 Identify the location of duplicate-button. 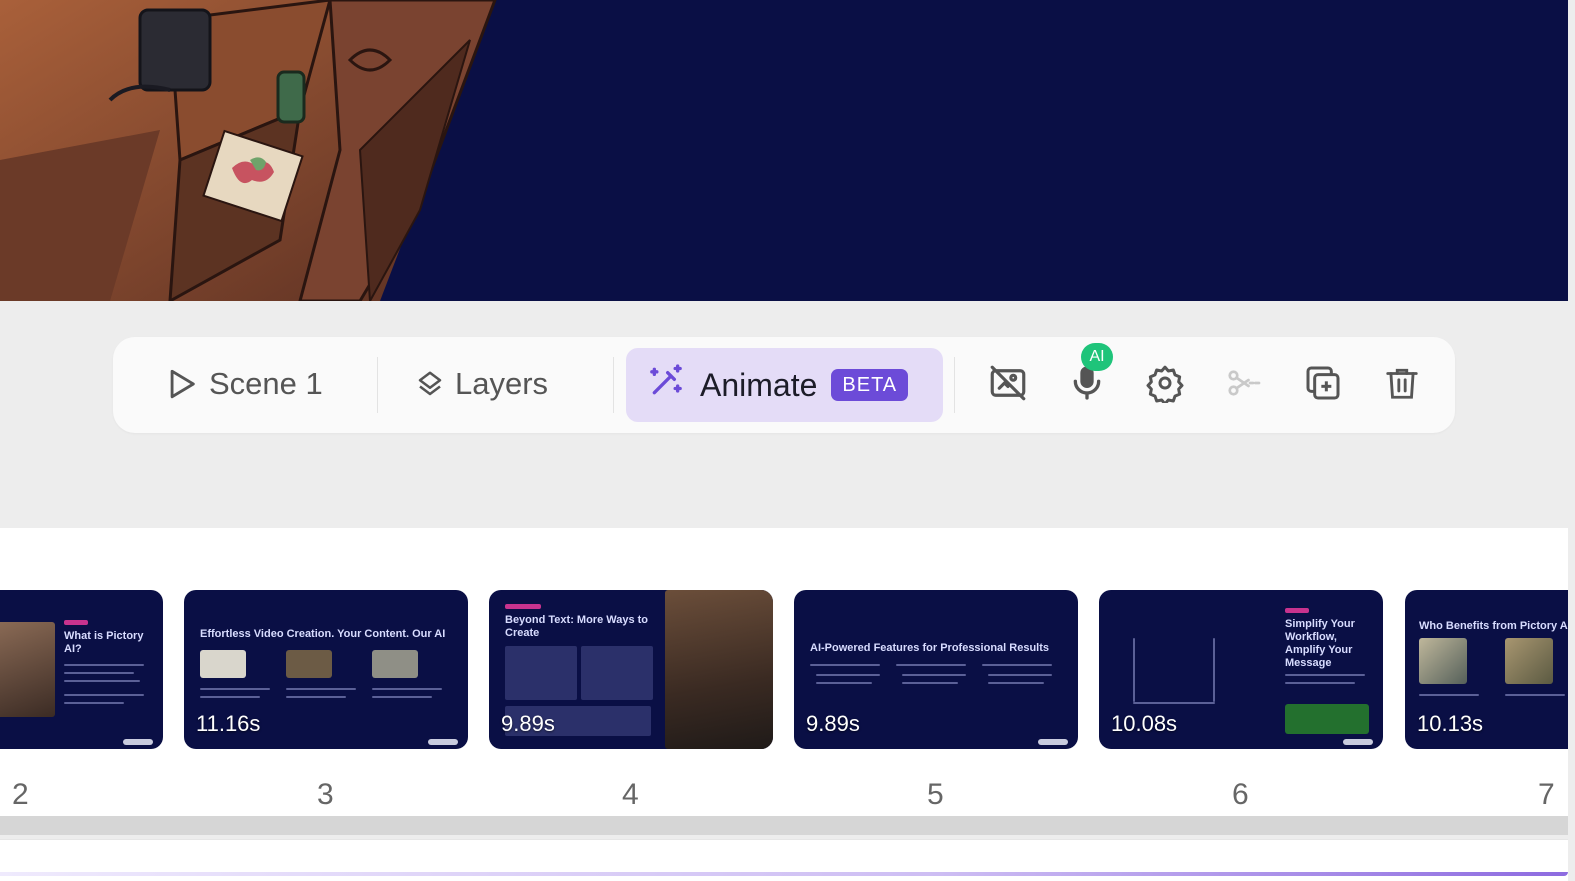
(1323, 385).